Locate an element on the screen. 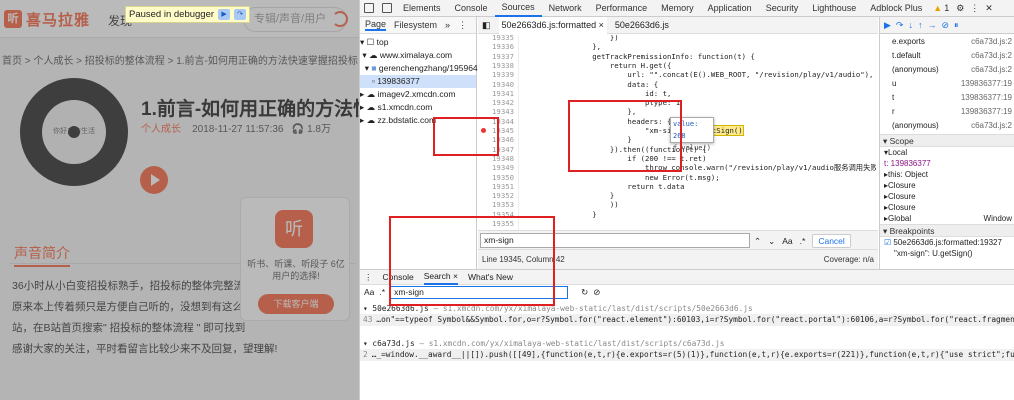 This screenshot has width=1014, height=400. annotation-box-breakpoint is located at coordinates (466, 136).